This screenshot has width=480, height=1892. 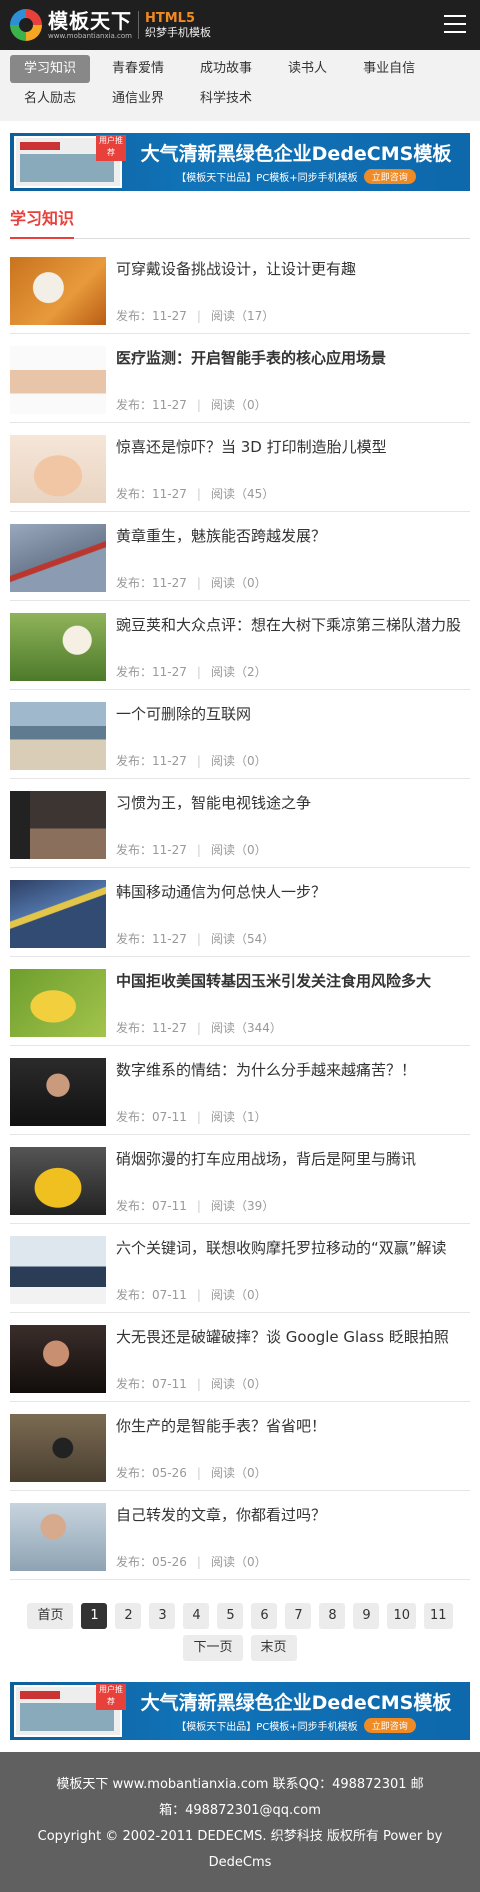 What do you see at coordinates (169, 1561) in the screenshot?
I see `published-date: 05-26` at bounding box center [169, 1561].